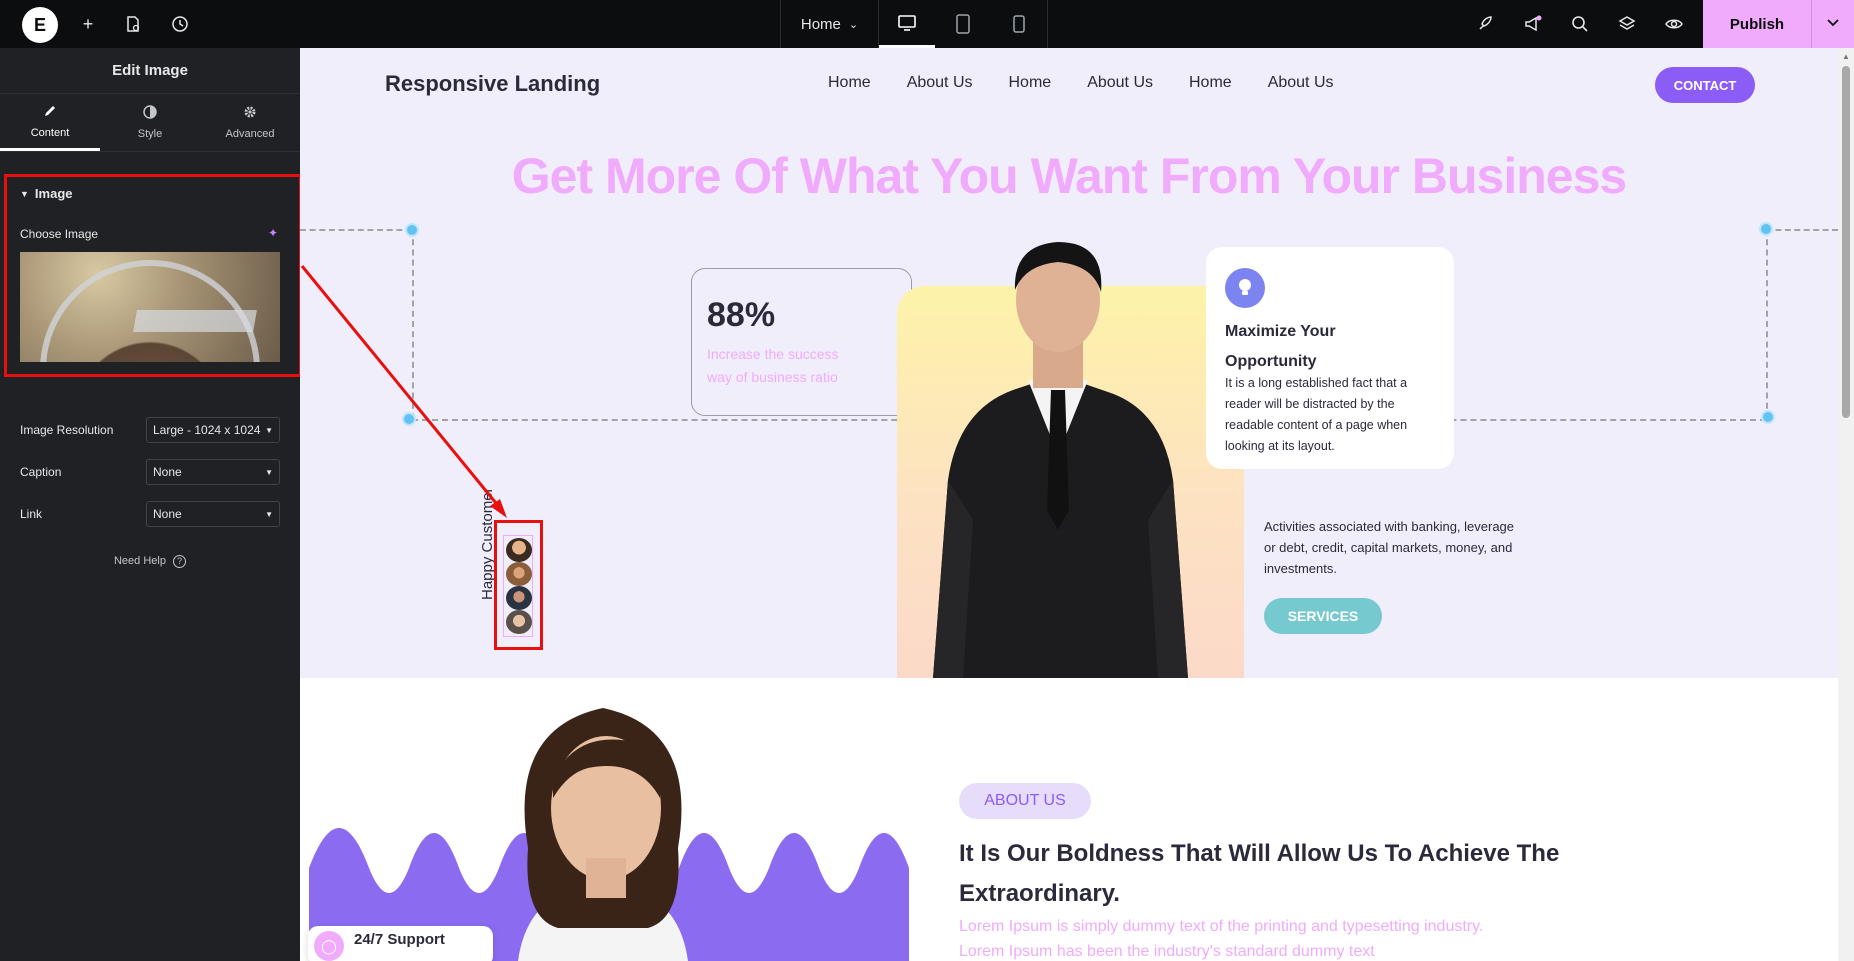 The width and height of the screenshot is (1854, 961). I want to click on field-label: Link, so click(31, 514).